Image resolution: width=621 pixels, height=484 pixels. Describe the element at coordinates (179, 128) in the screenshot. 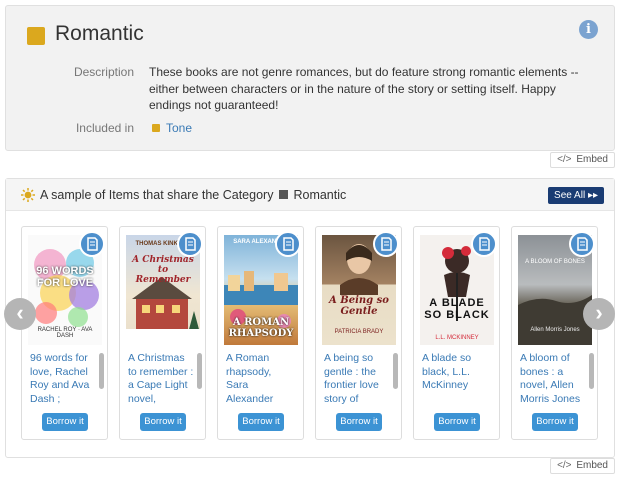

I see `tone-link: Tone` at that location.